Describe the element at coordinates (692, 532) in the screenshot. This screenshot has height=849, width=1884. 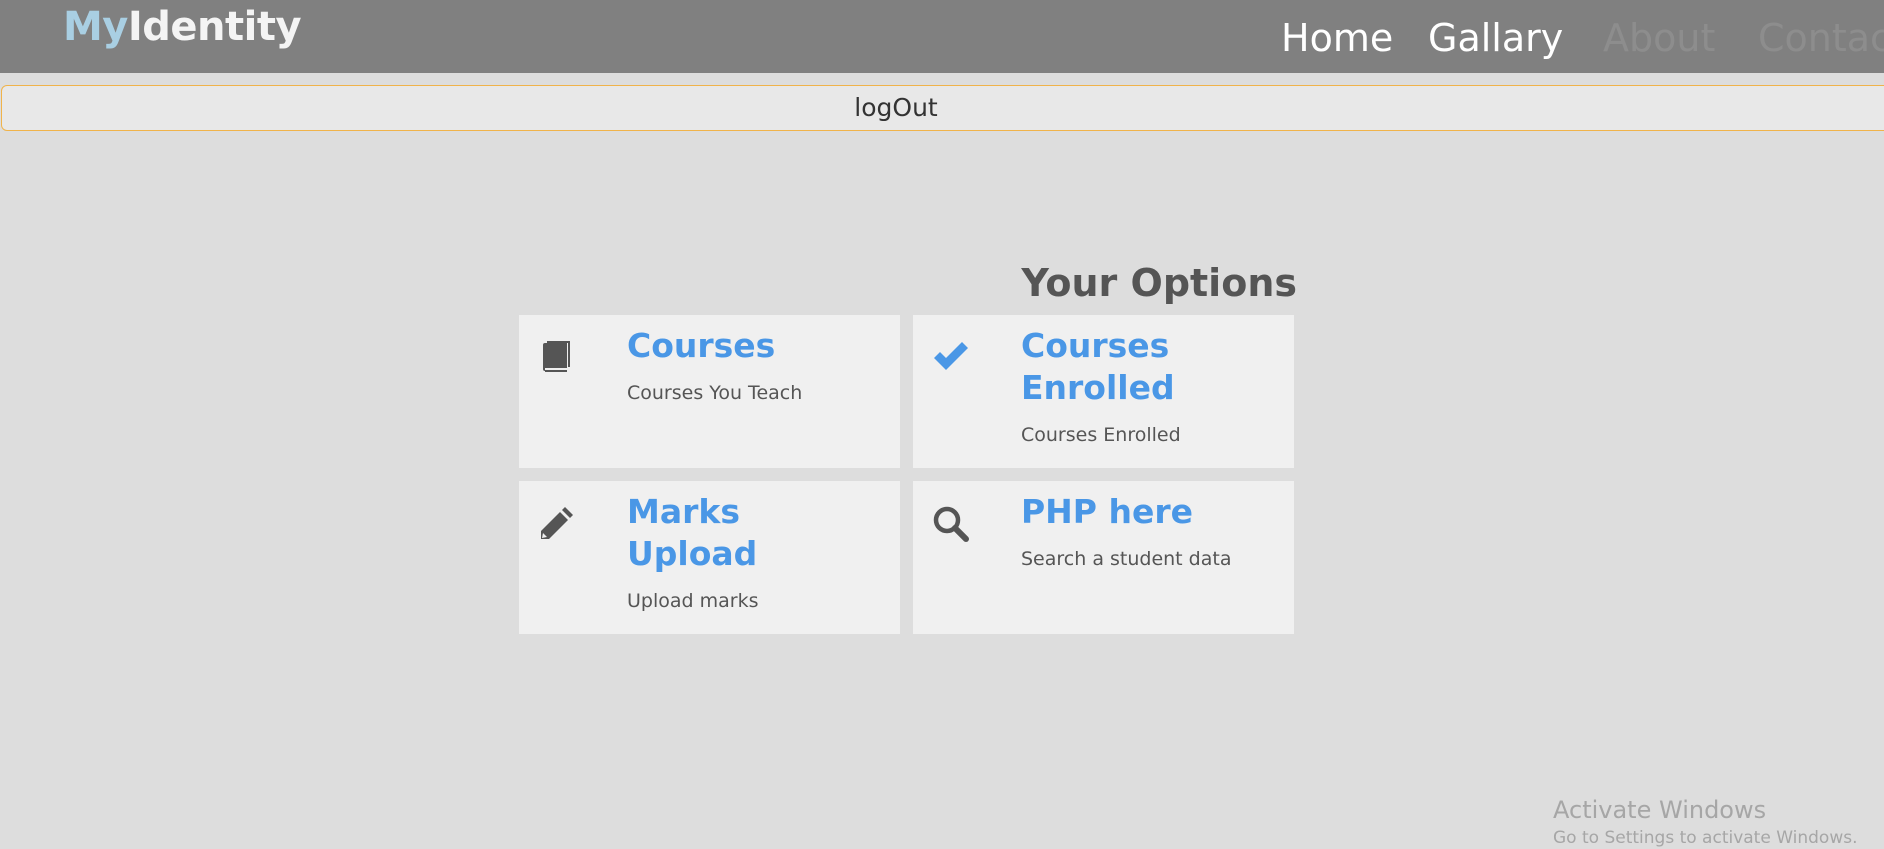
I see `card-title: Marks Upload` at that location.